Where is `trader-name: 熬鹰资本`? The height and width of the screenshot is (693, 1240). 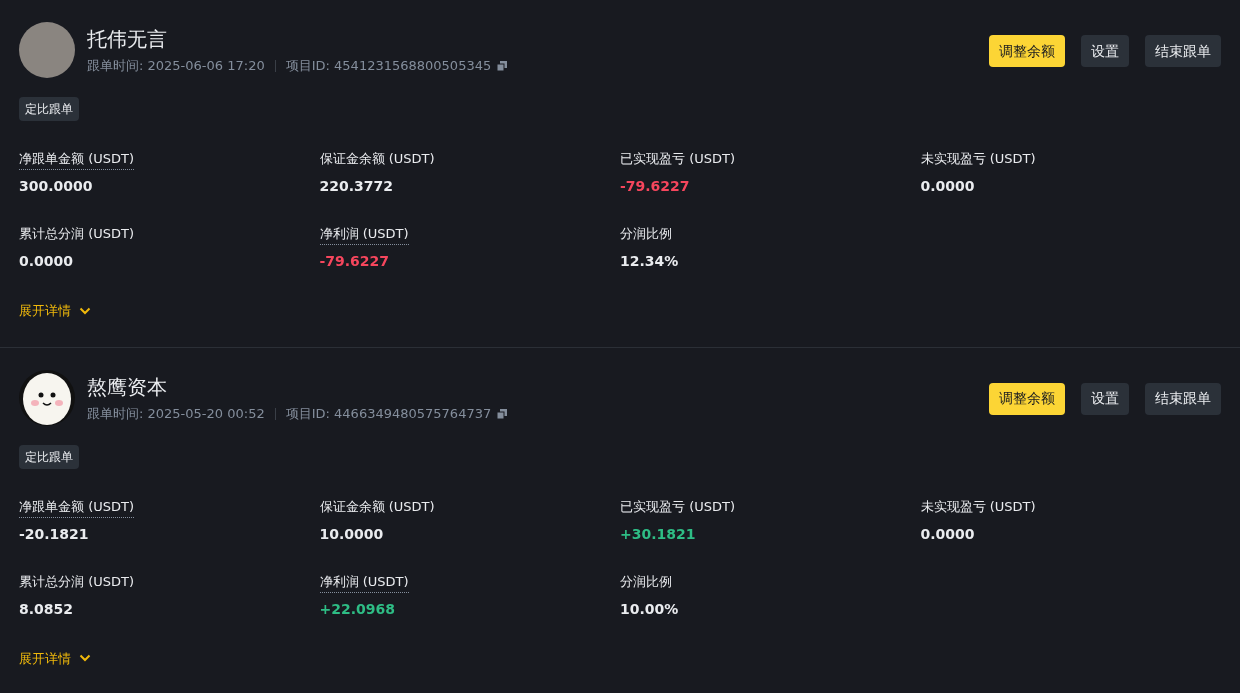 trader-name: 熬鹰资本 is located at coordinates (127, 387).